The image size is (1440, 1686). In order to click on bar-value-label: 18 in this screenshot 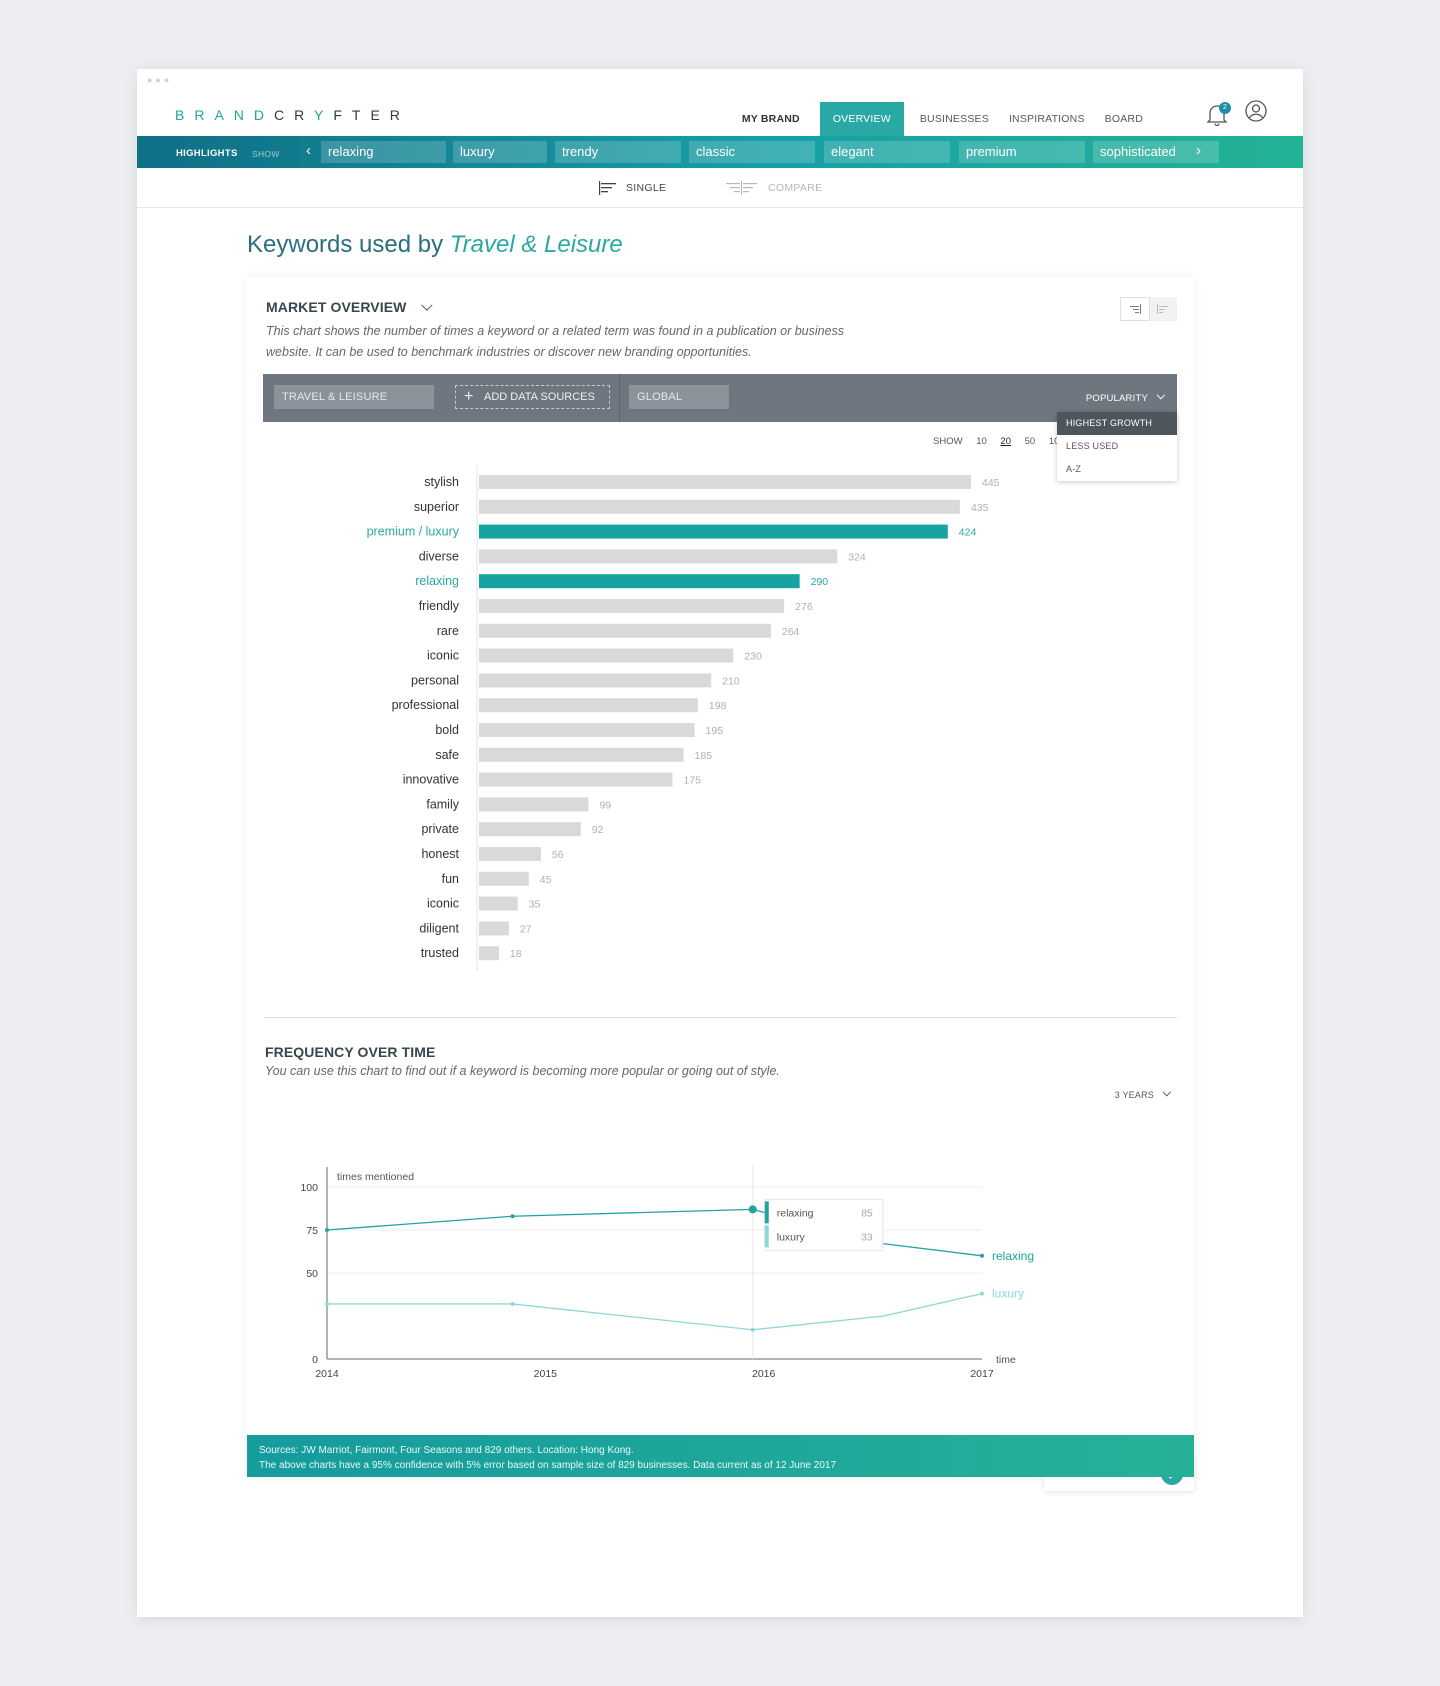, I will do `click(516, 954)`.